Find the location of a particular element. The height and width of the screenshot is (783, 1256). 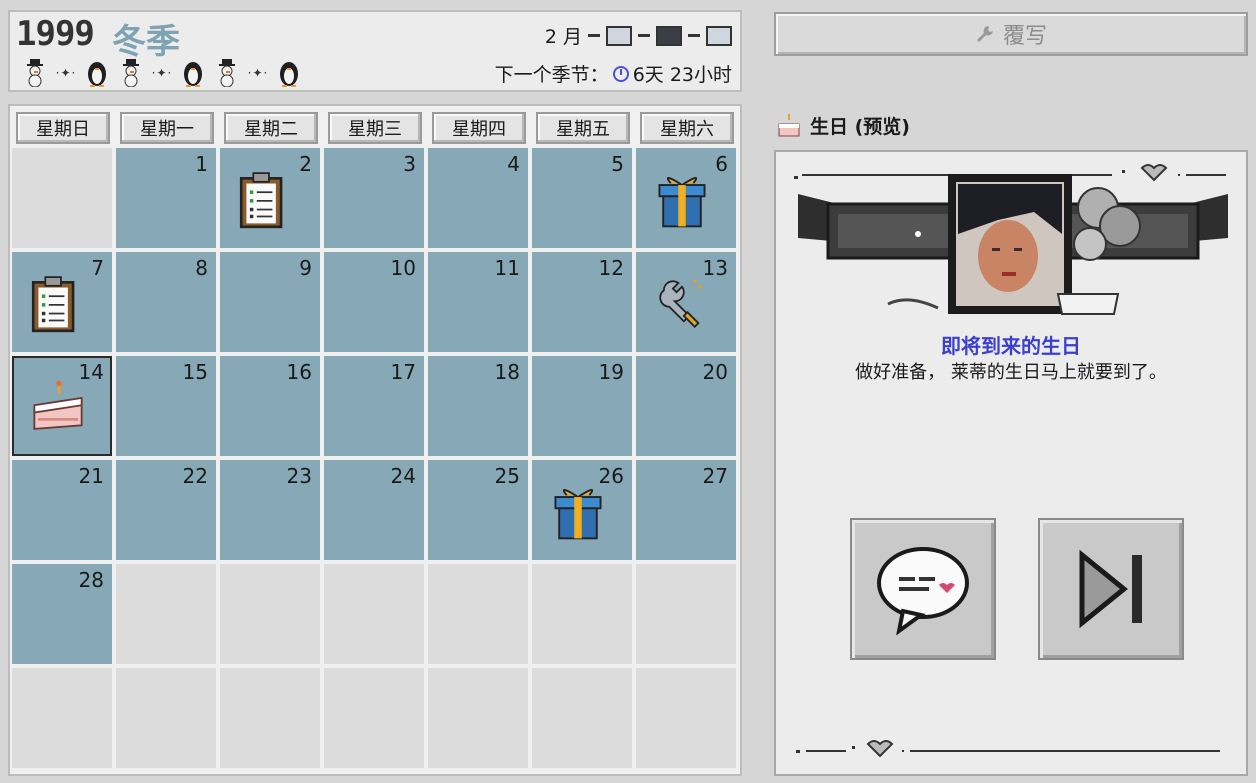

day-number: 11 is located at coordinates (507, 268).